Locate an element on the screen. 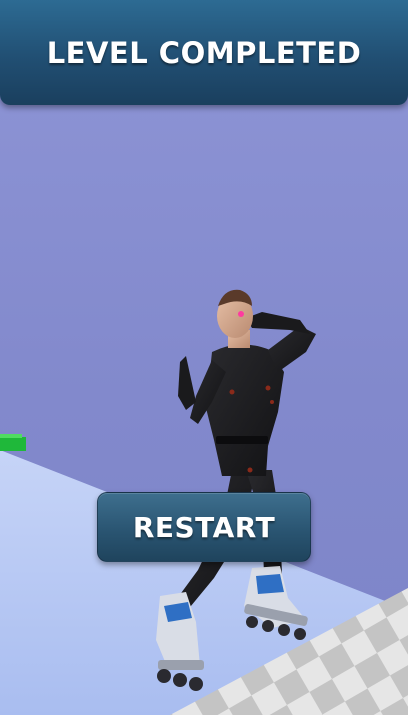 The image size is (408, 715). green-block-obstacle is located at coordinates (13, 442).